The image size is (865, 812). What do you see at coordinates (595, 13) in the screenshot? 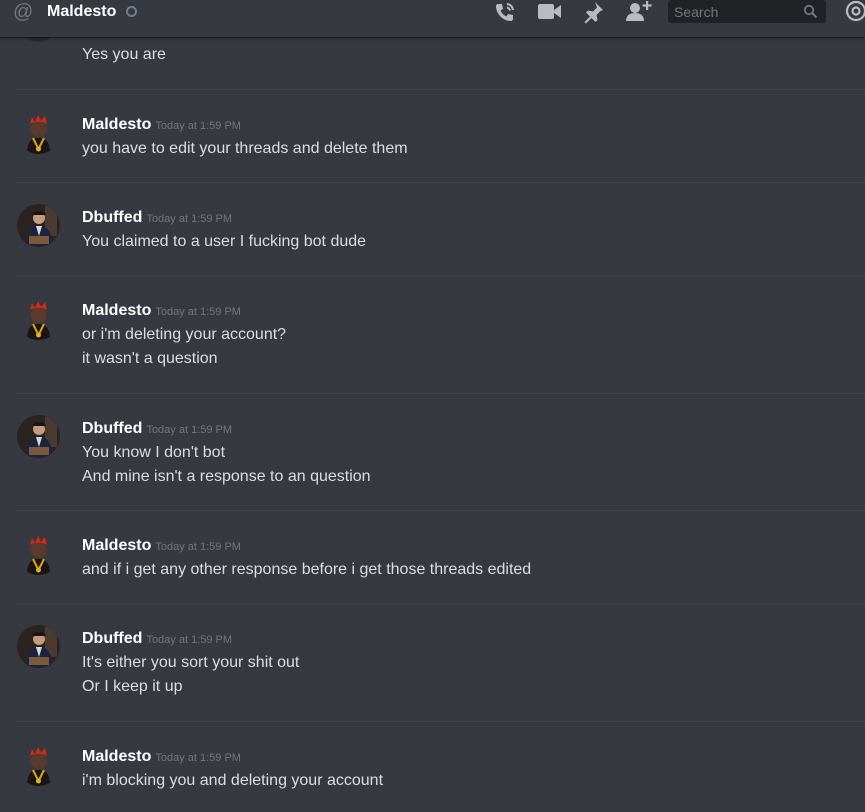
I see `pin-icon` at bounding box center [595, 13].